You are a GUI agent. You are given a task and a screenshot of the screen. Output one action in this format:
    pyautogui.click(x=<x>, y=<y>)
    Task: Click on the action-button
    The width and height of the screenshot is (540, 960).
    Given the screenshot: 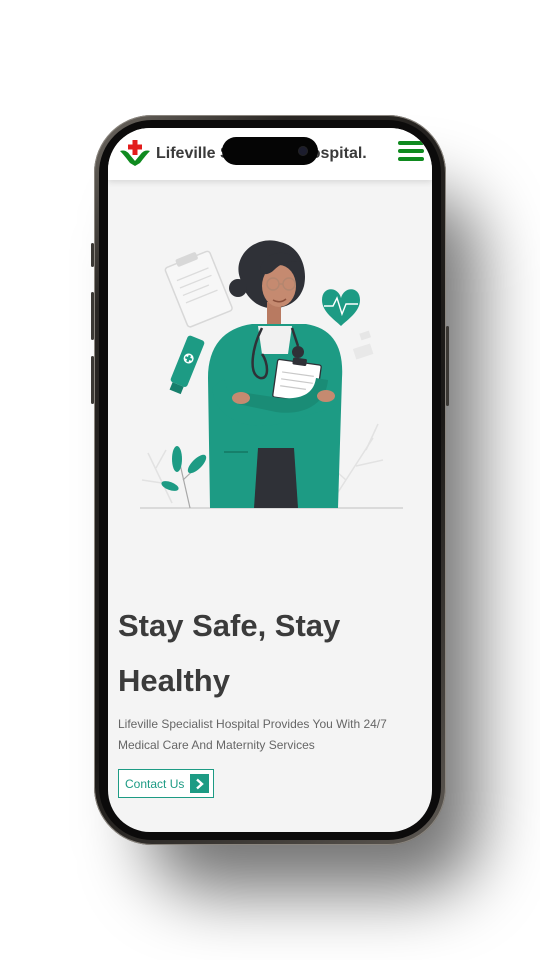 What is the action you would take?
    pyautogui.click(x=92, y=255)
    